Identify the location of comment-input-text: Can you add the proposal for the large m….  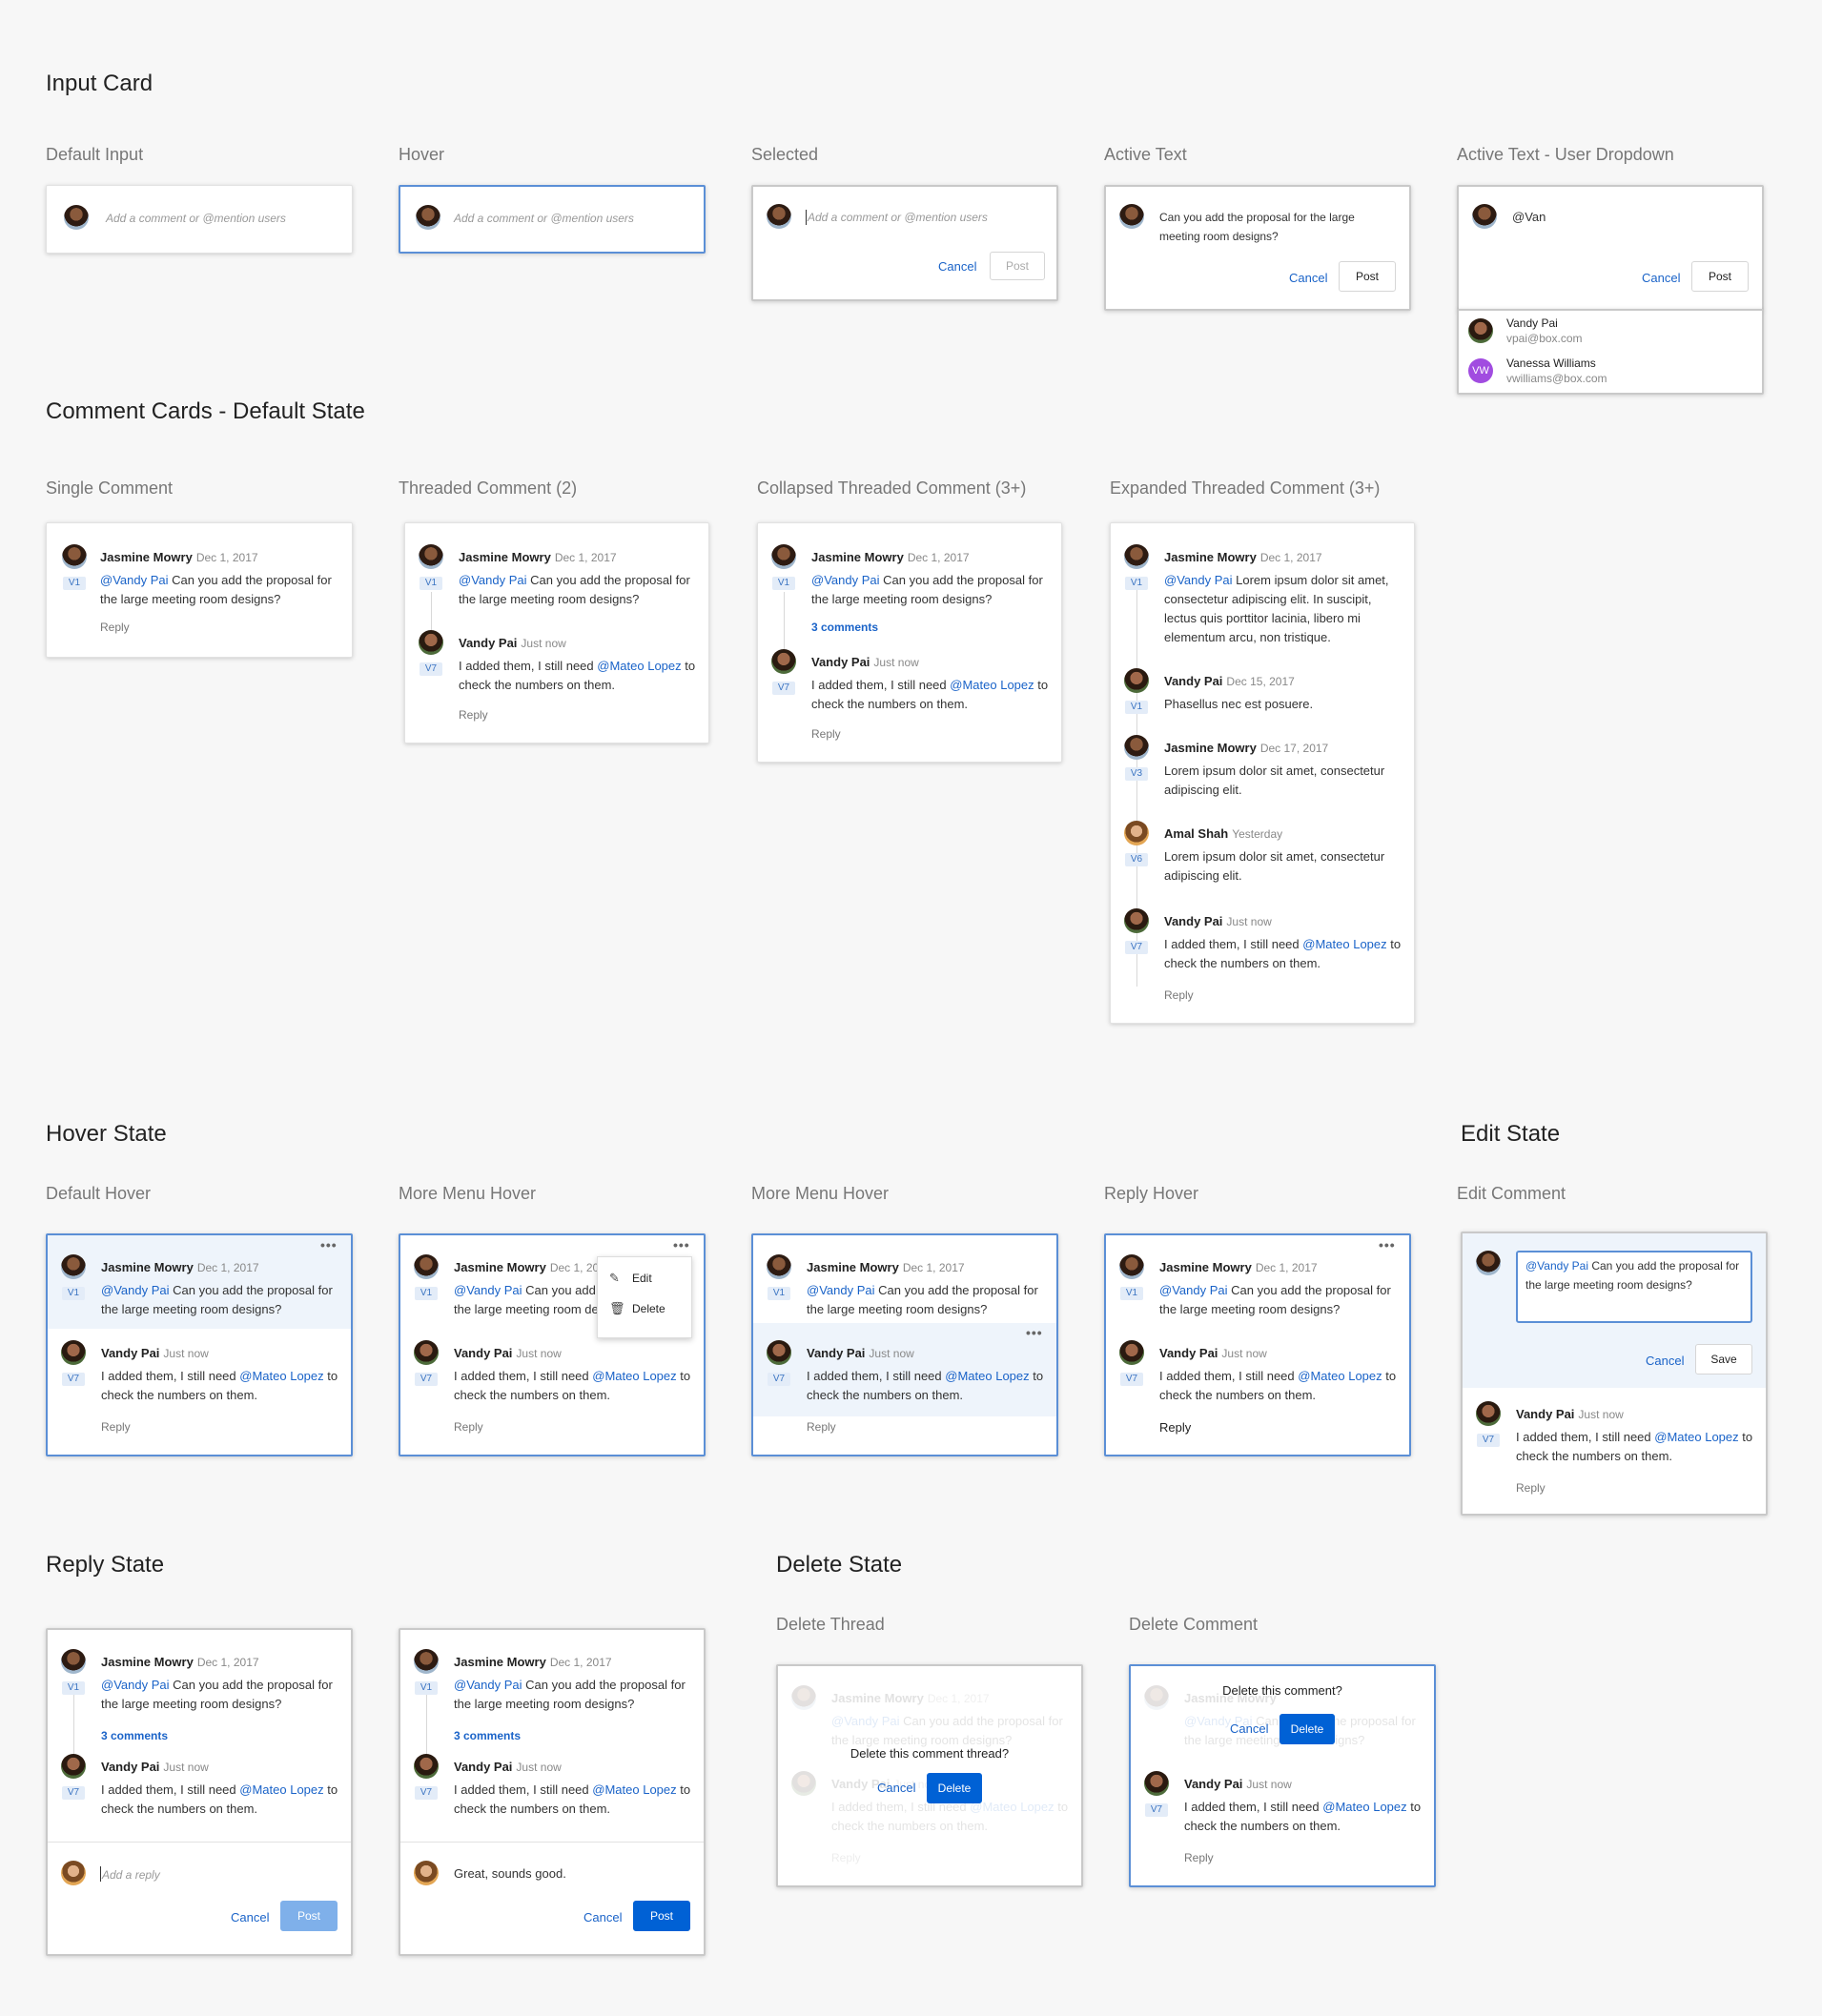
(1271, 227).